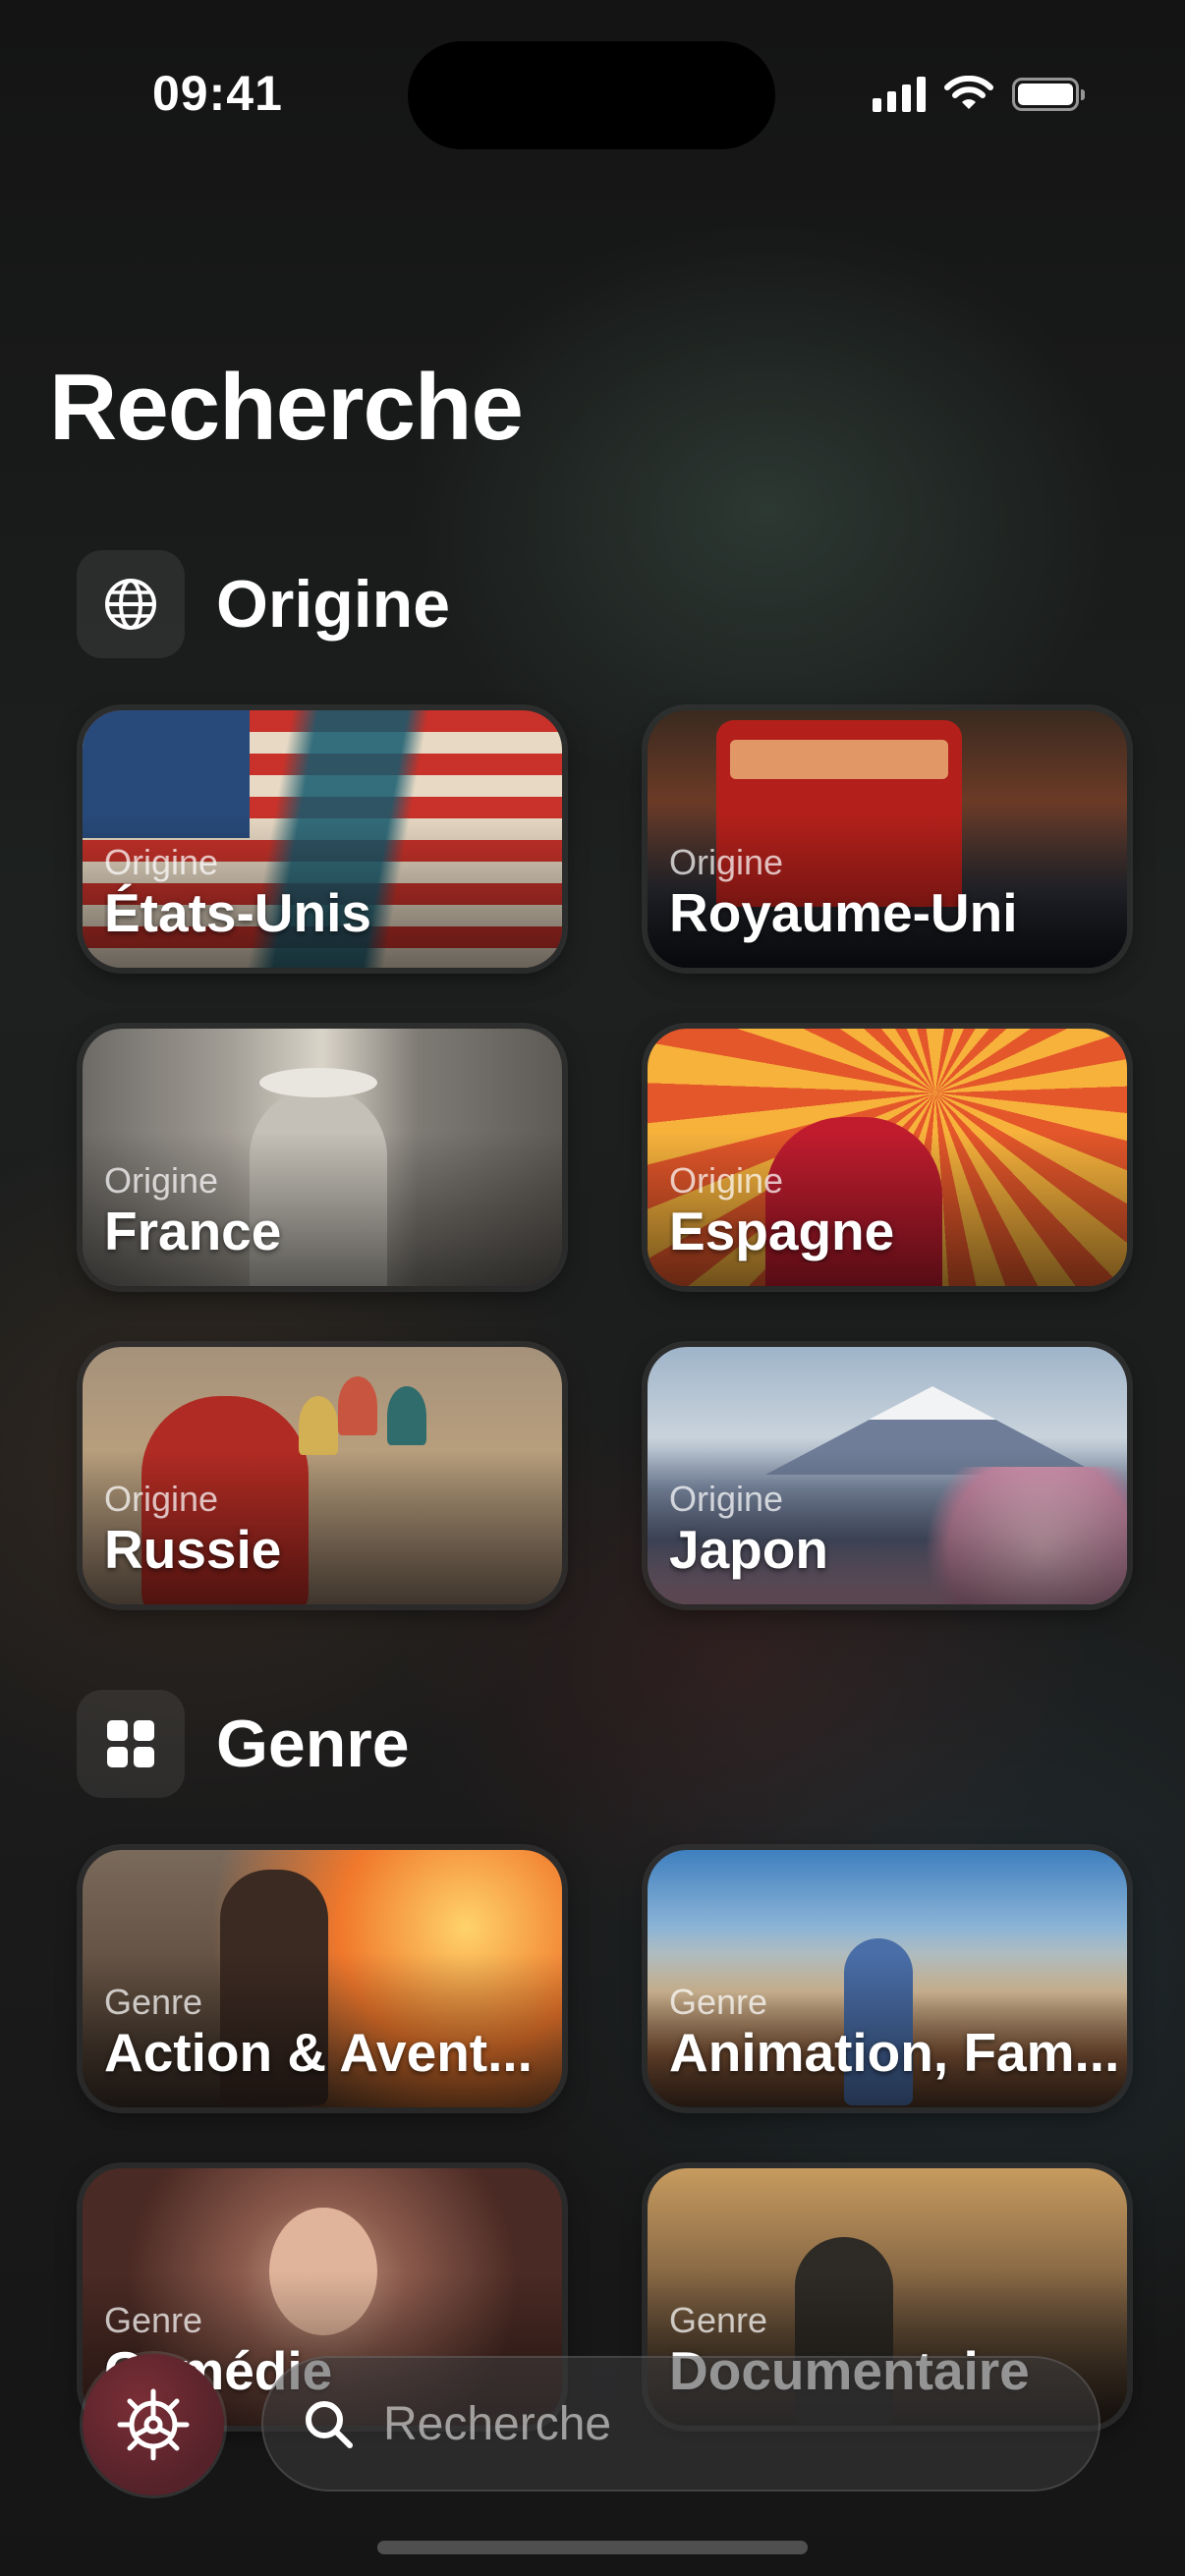 The image size is (1185, 2576). What do you see at coordinates (969, 92) in the screenshot?
I see `wifi-icon` at bounding box center [969, 92].